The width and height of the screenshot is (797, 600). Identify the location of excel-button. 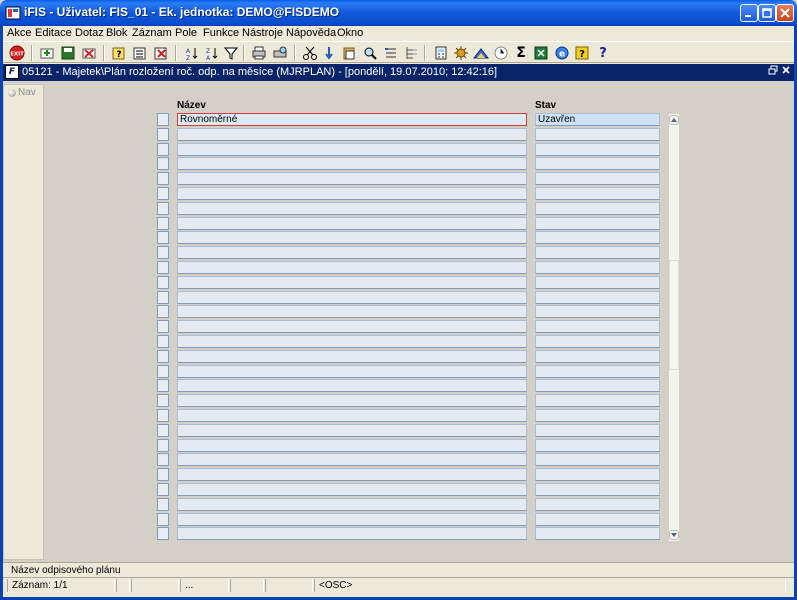
(541, 53).